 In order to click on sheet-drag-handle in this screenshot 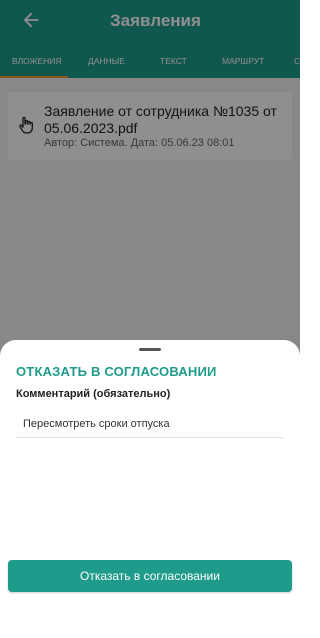, I will do `click(150, 349)`.